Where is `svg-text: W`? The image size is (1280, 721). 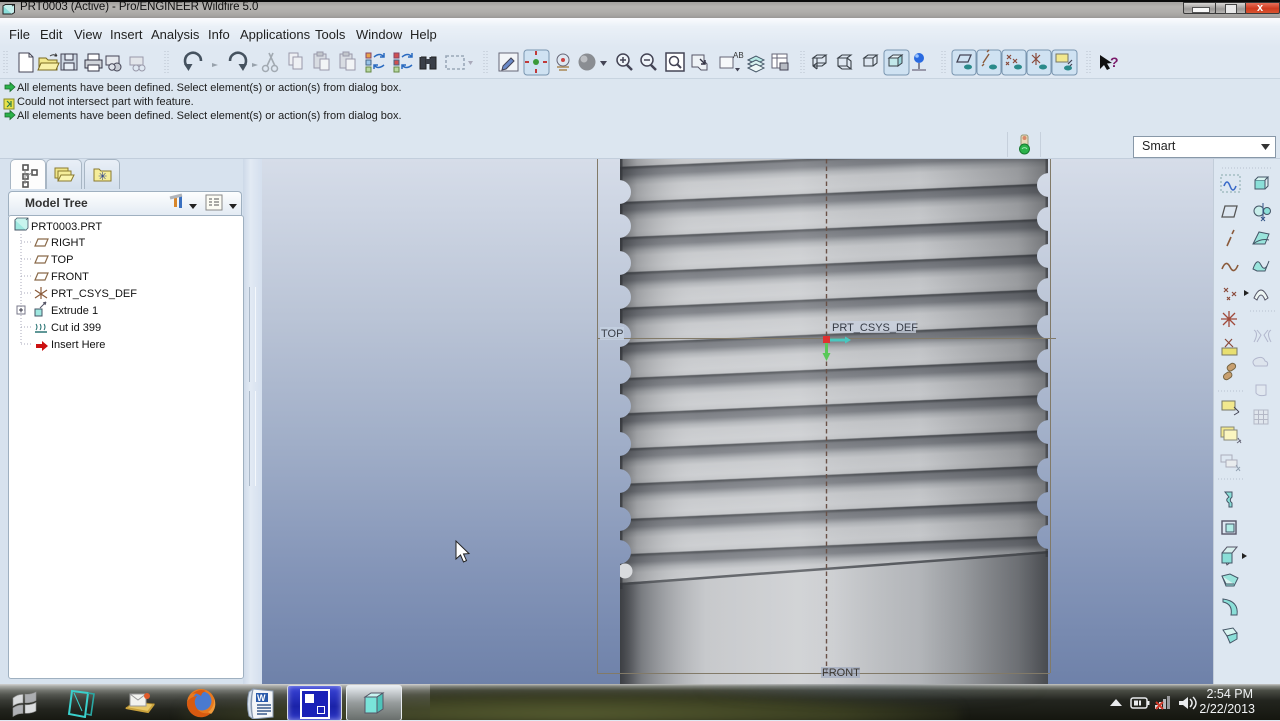
svg-text: W is located at coordinates (261, 698).